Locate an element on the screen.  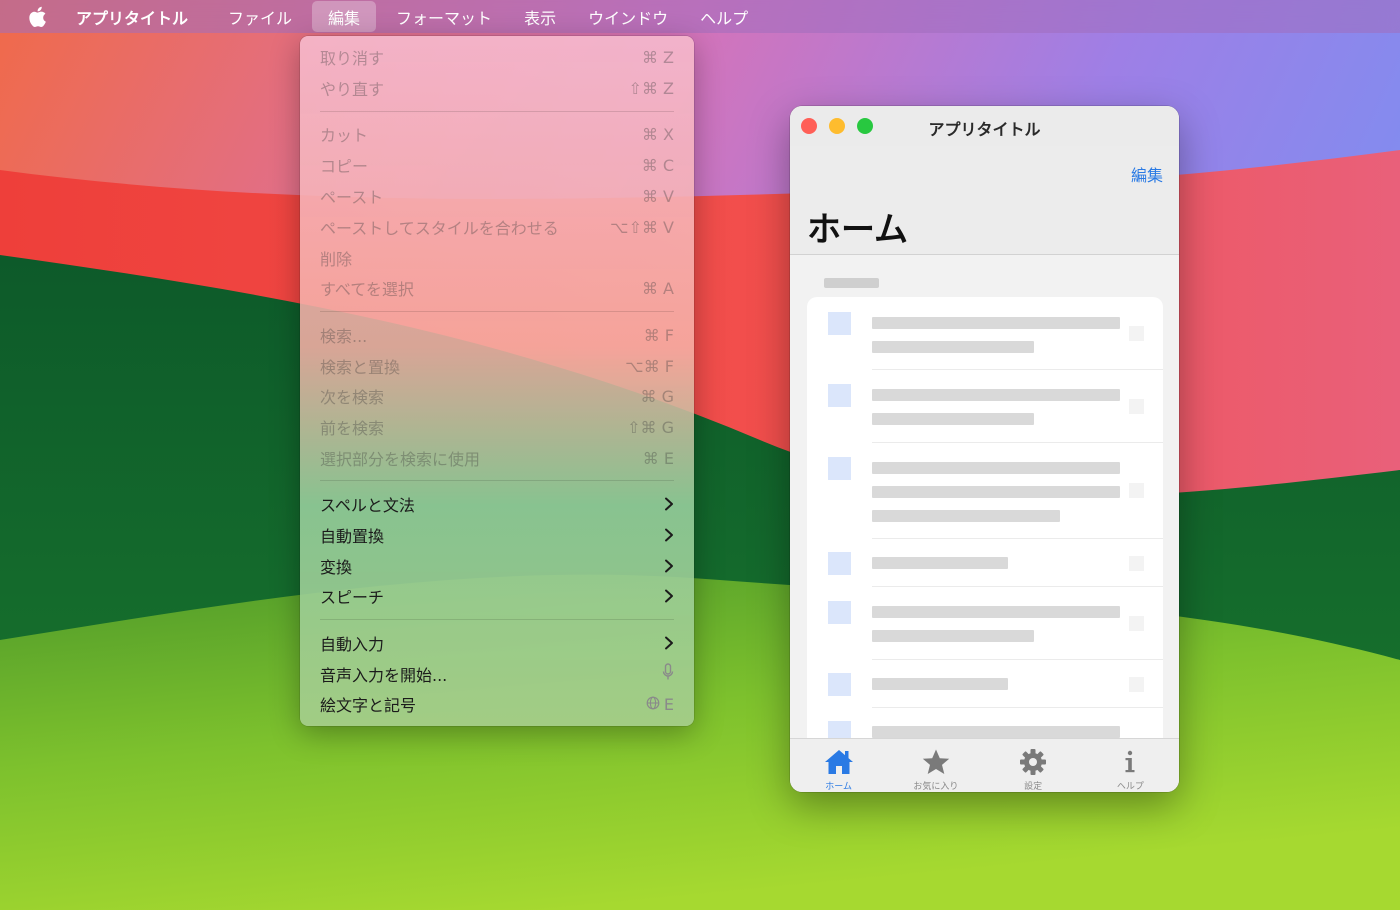
menu-item-autofill: 自動入力 is located at coordinates (497, 643).